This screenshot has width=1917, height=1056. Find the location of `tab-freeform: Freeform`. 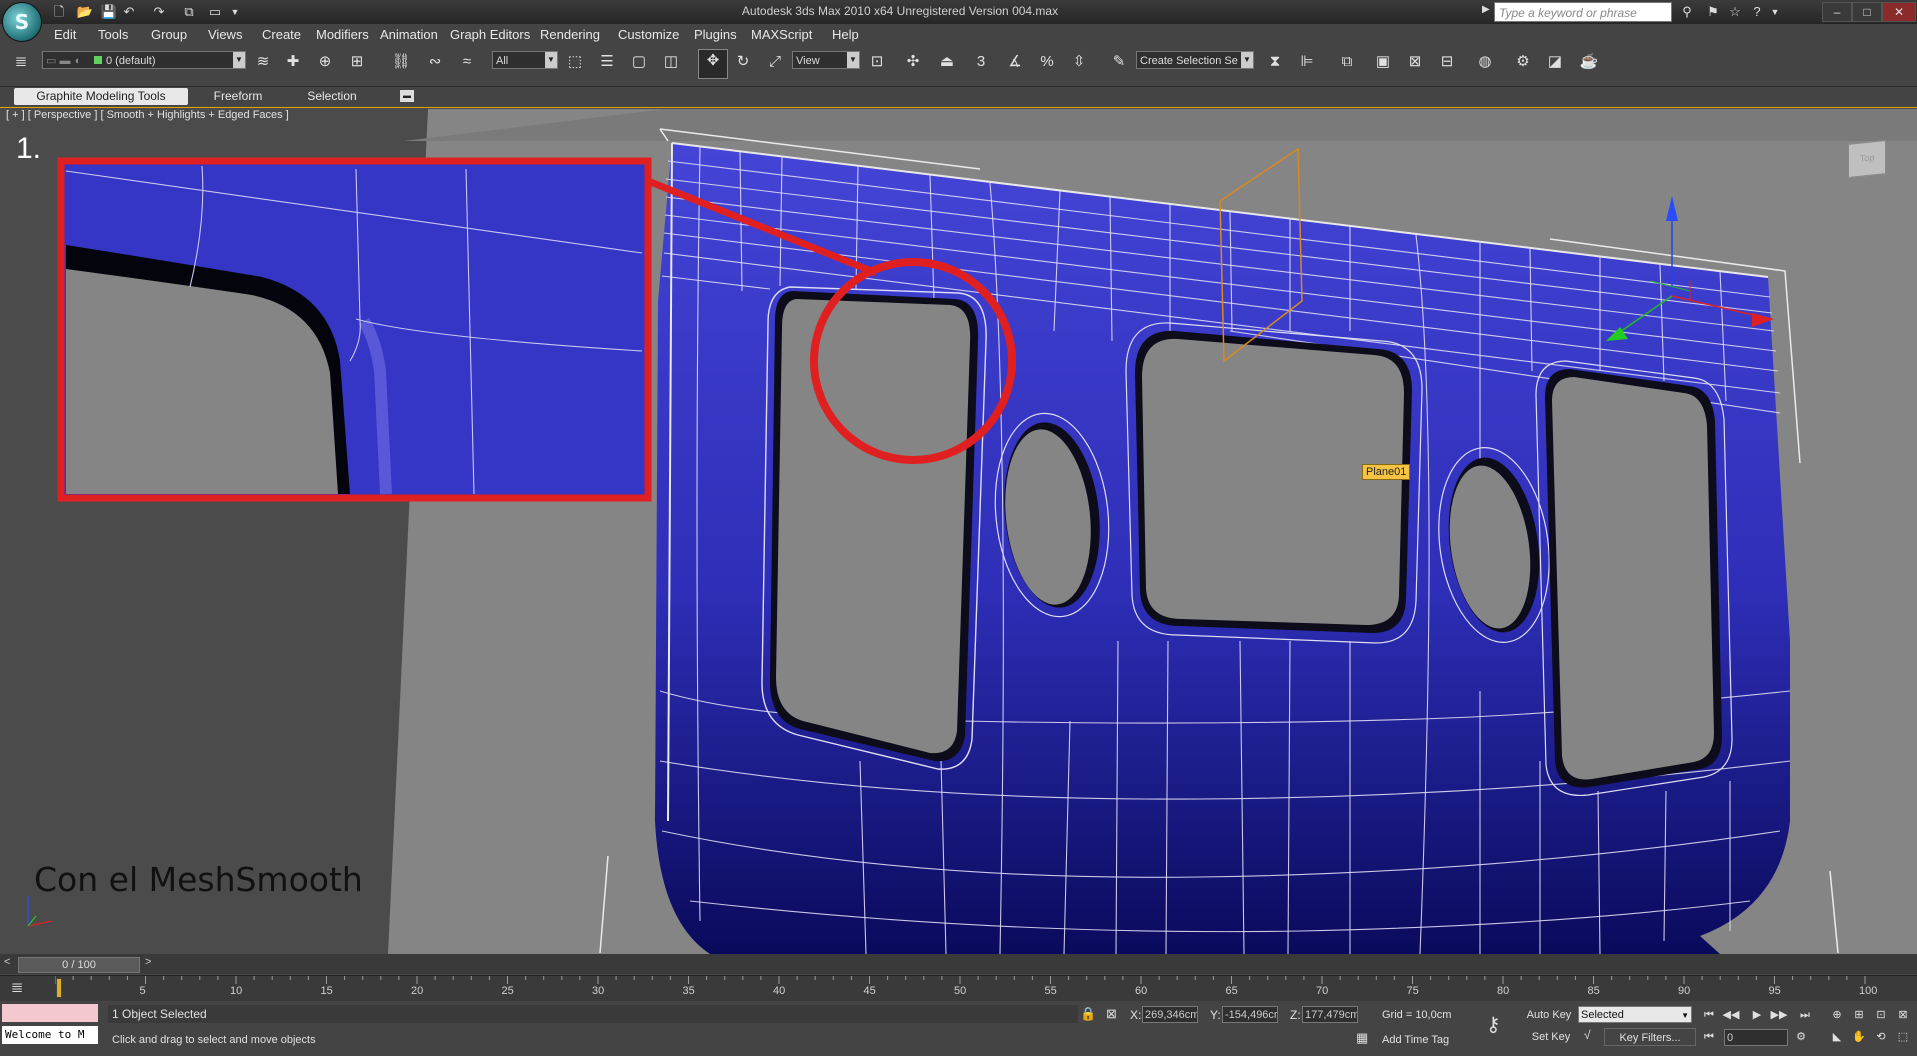

tab-freeform: Freeform is located at coordinates (238, 96).